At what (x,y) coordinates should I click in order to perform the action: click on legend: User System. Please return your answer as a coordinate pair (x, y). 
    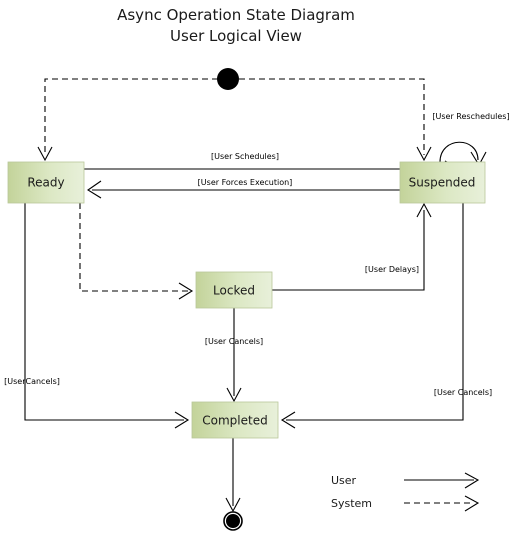
    Looking at the image, I should click on (405, 492).